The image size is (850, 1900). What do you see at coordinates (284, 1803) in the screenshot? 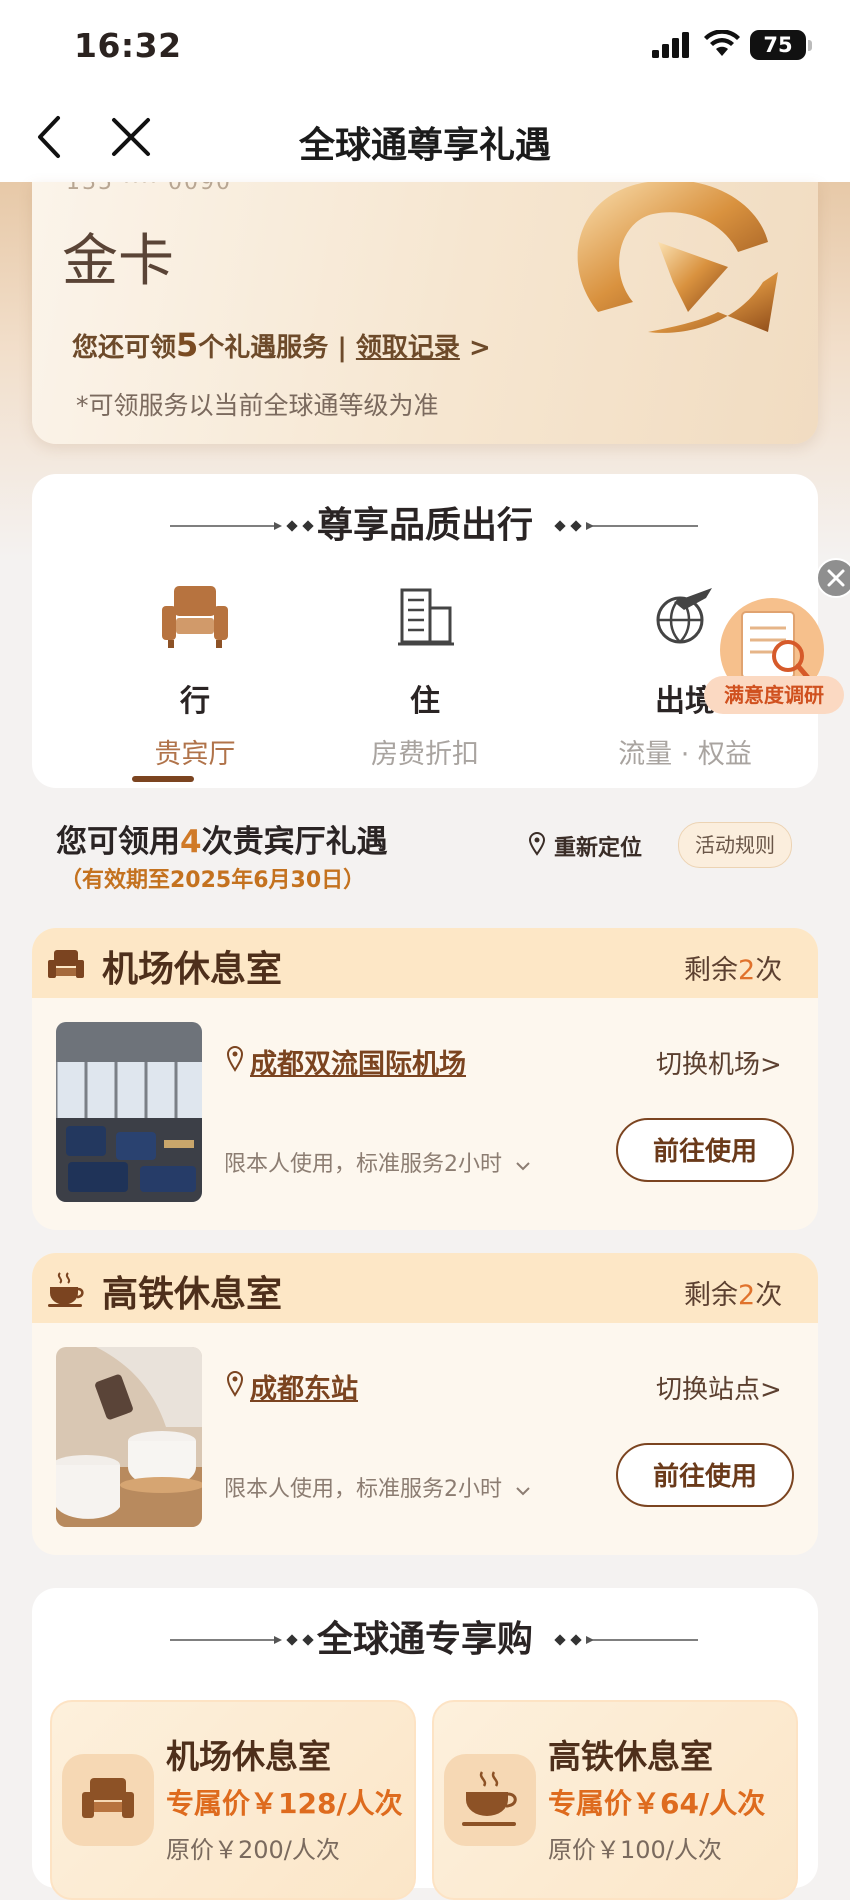
I see `shop-item-price: 专属价￥128/人次` at bounding box center [284, 1803].